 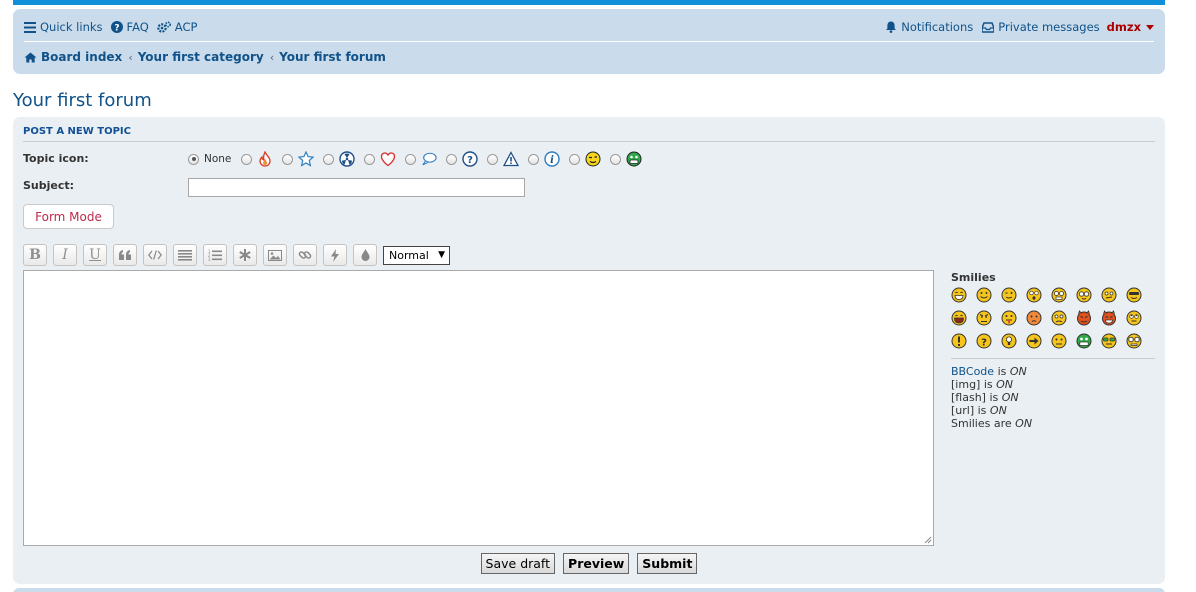 I want to click on smiley-geek-glasses-icon, so click(x=1109, y=341).